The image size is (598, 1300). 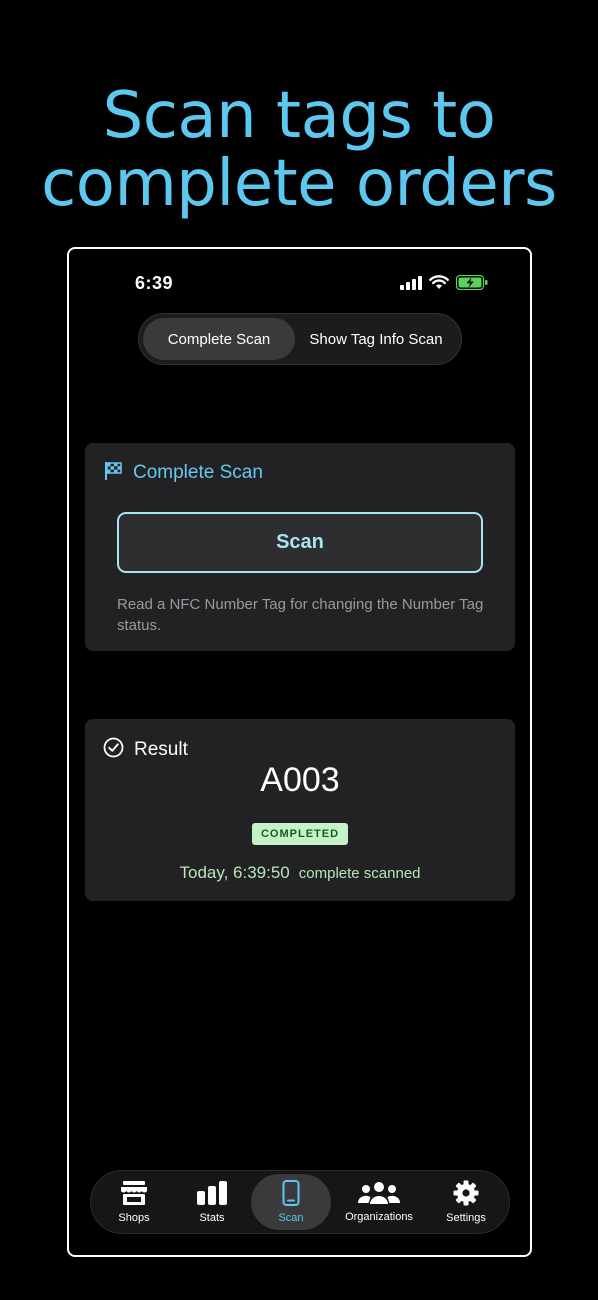 What do you see at coordinates (212, 1218) in the screenshot?
I see `tab-stats-label: Stats` at bounding box center [212, 1218].